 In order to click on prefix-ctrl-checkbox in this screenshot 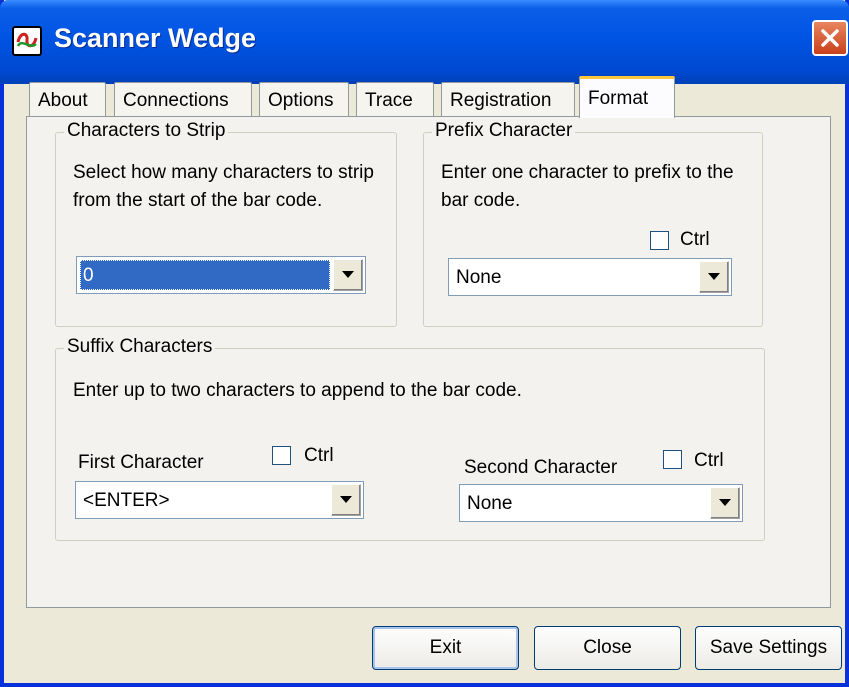, I will do `click(659, 240)`.